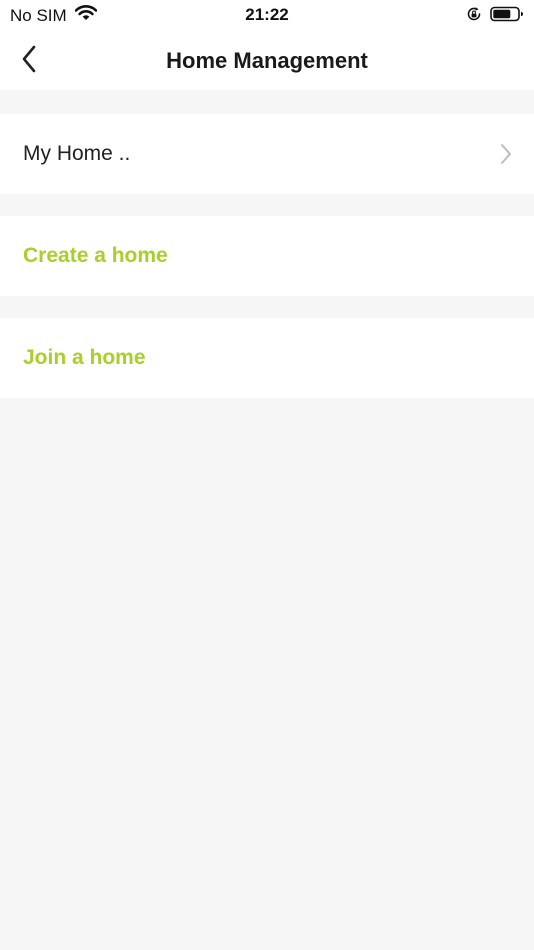  I want to click on status-time: 21:22, so click(267, 14).